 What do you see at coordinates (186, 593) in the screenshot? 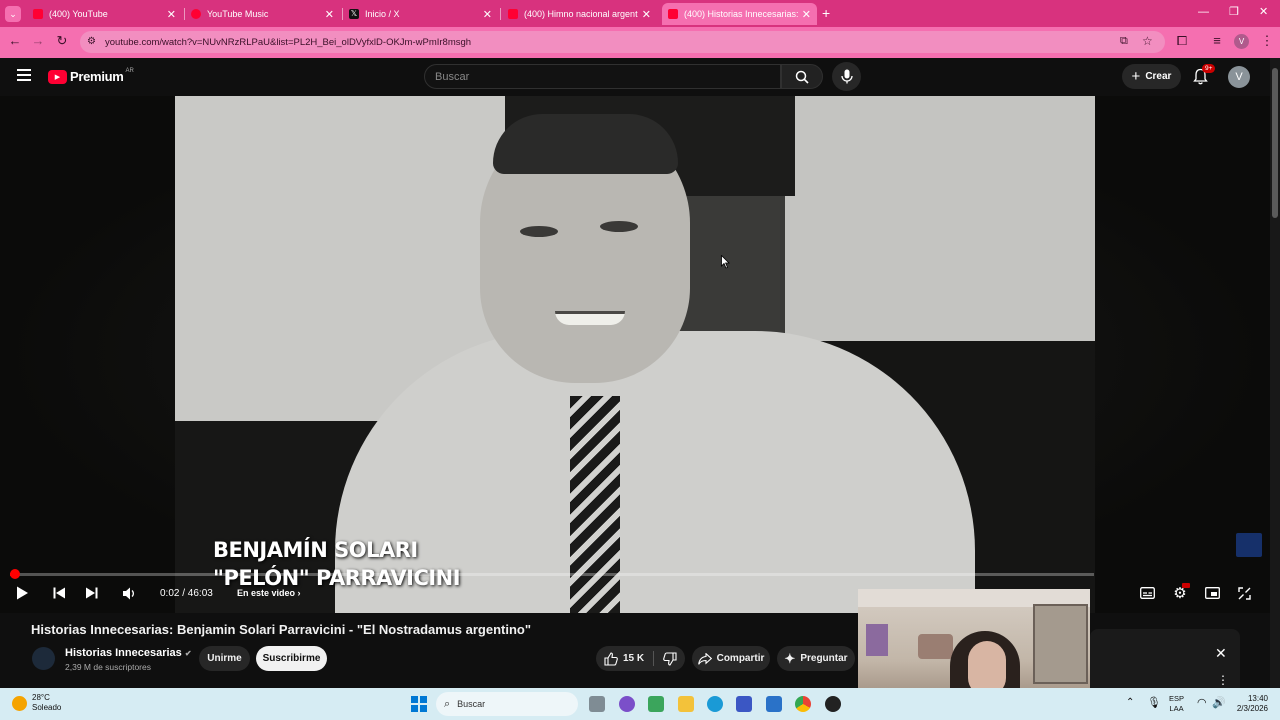
I see `time-display: 0:02 / 46:03` at bounding box center [186, 593].